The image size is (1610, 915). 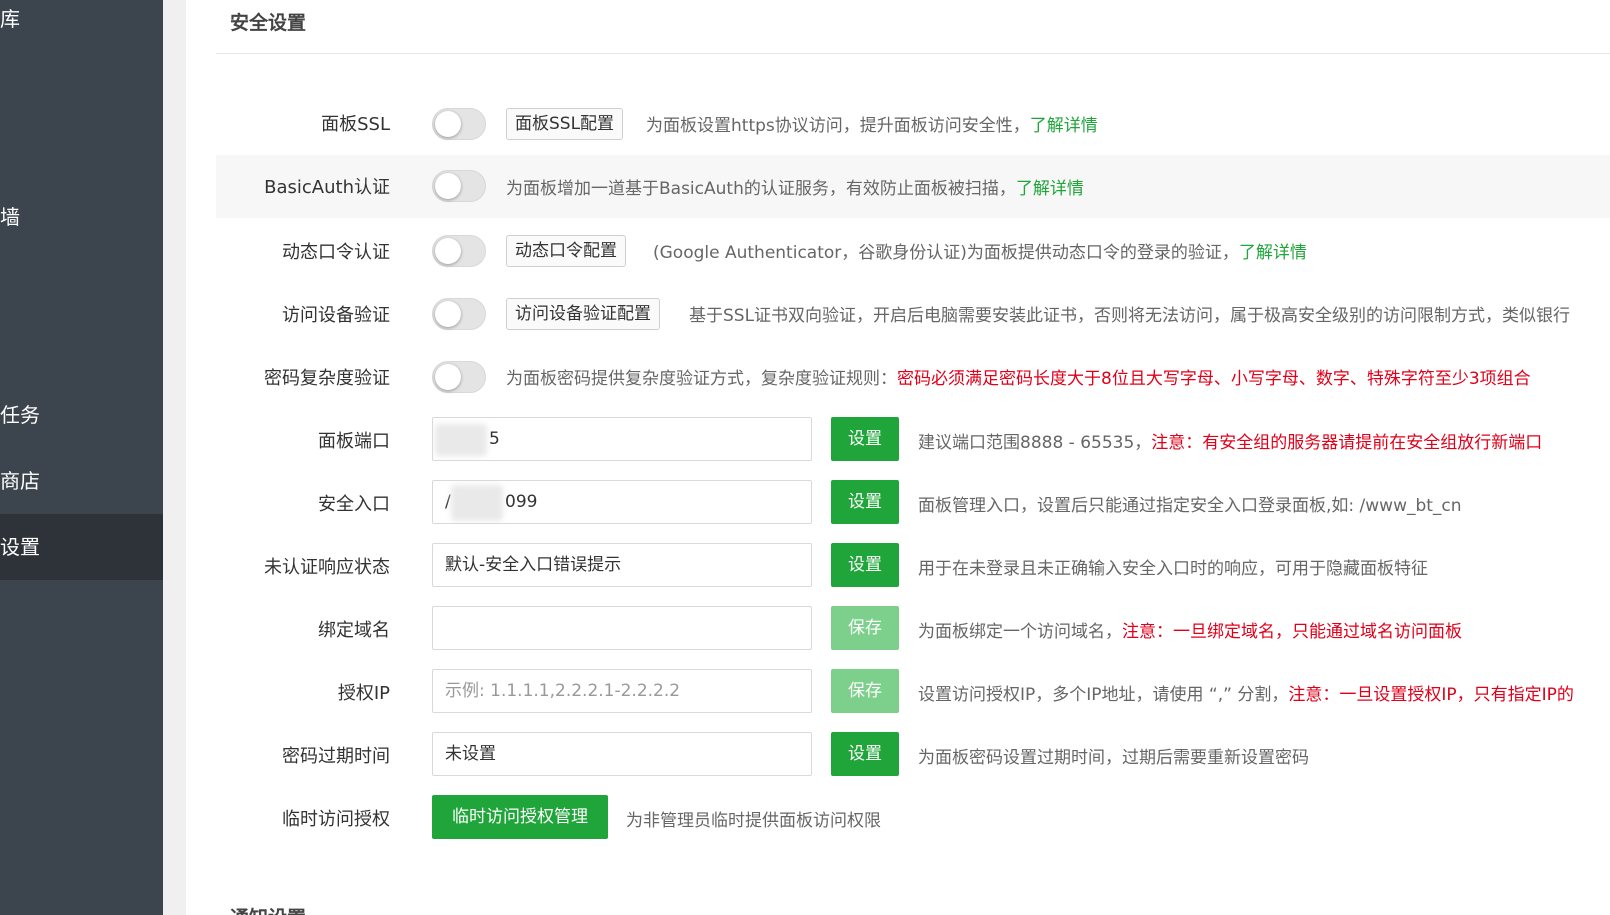 What do you see at coordinates (865, 565) in the screenshot?
I see `unauth-response-set-button: 设置` at bounding box center [865, 565].